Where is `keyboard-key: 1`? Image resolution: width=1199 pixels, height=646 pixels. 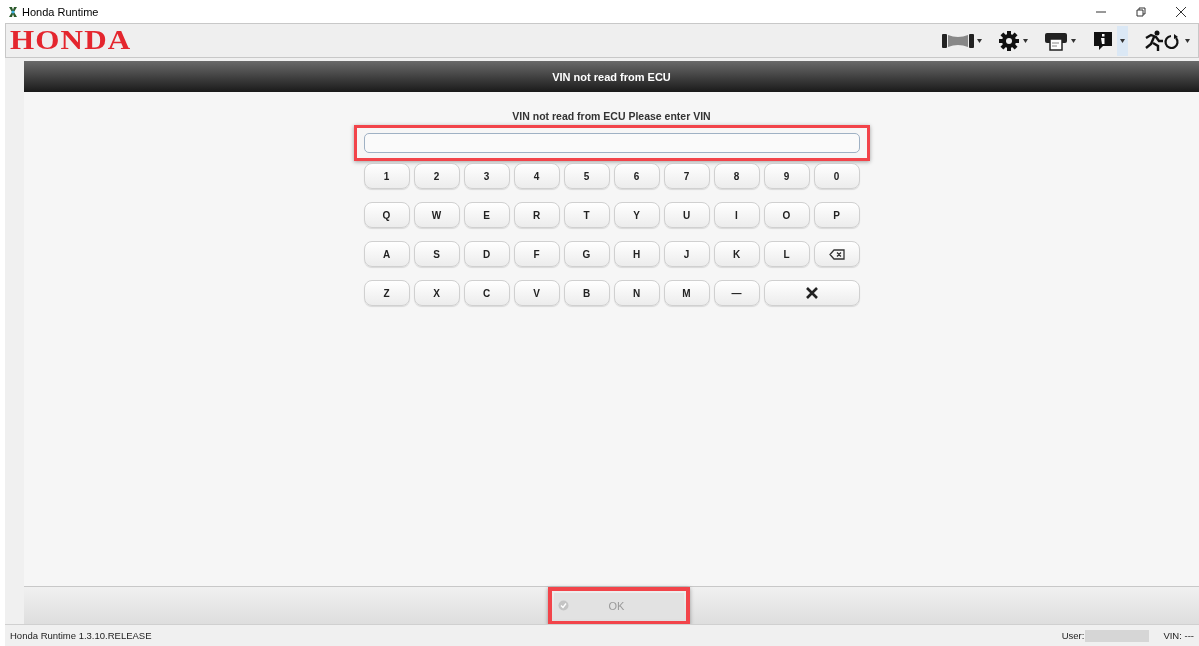
keyboard-key: 1 is located at coordinates (386, 176).